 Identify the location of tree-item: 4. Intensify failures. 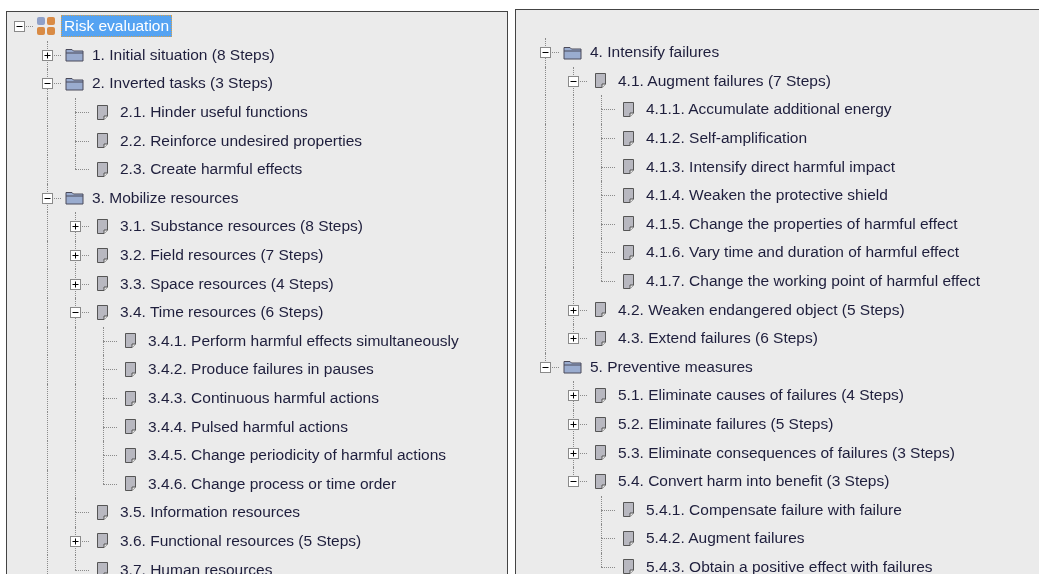
(655, 52).